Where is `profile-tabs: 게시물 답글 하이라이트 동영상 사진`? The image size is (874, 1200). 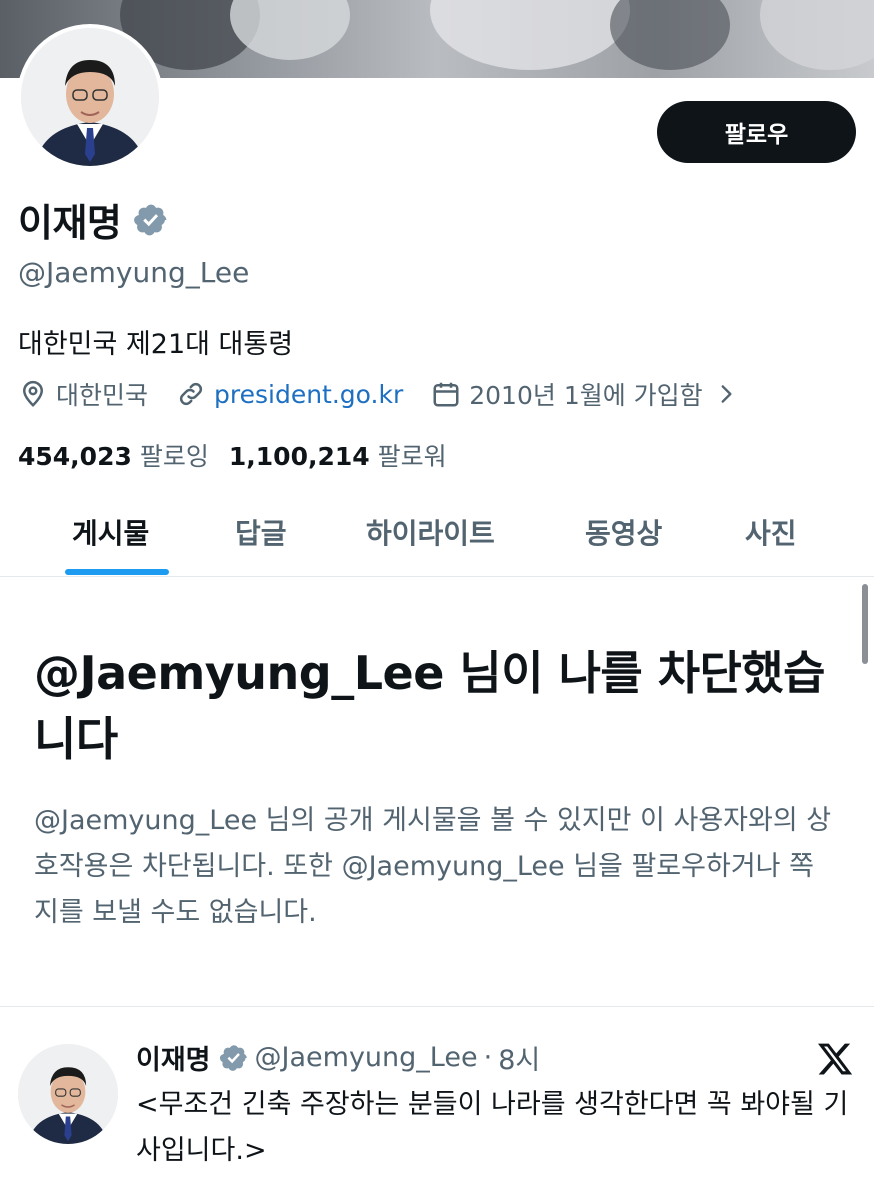
profile-tabs: 게시물 답글 하이라이트 동영상 사진 is located at coordinates (437, 532).